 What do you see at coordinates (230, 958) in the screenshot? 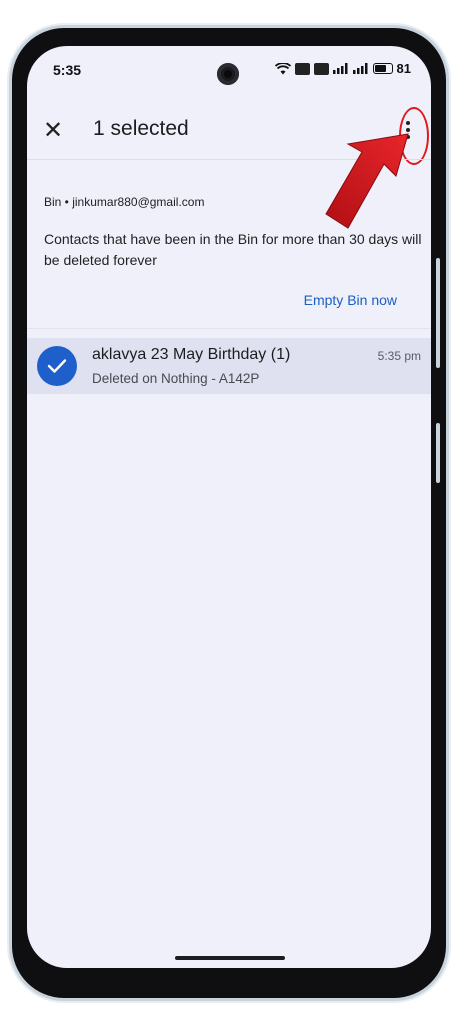
I see `home-indicator` at bounding box center [230, 958].